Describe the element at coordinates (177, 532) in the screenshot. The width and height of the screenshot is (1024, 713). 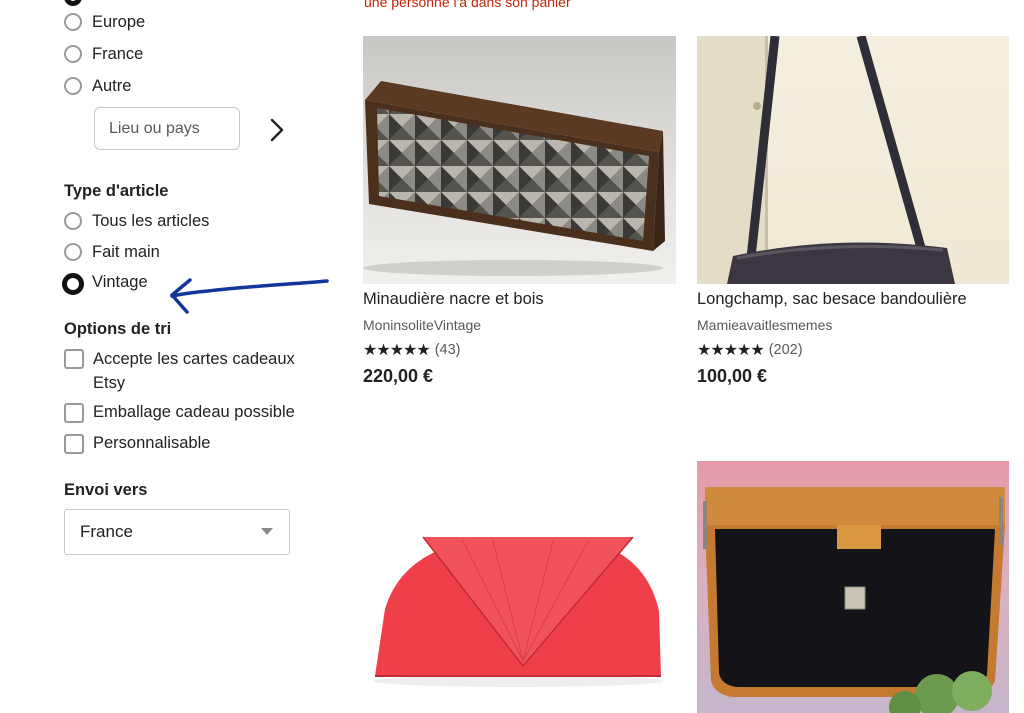
I see `ship-to-select: France` at that location.